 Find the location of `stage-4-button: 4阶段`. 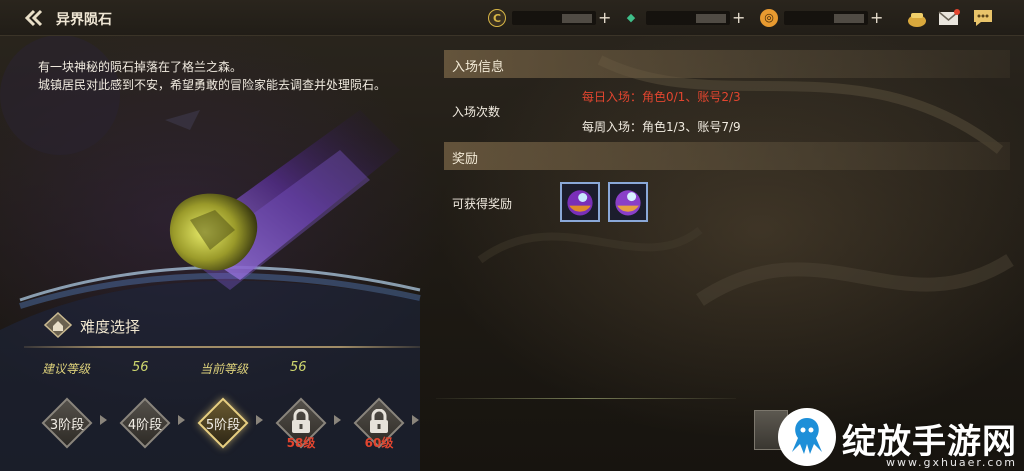

stage-4-button: 4阶段 is located at coordinates (145, 423).